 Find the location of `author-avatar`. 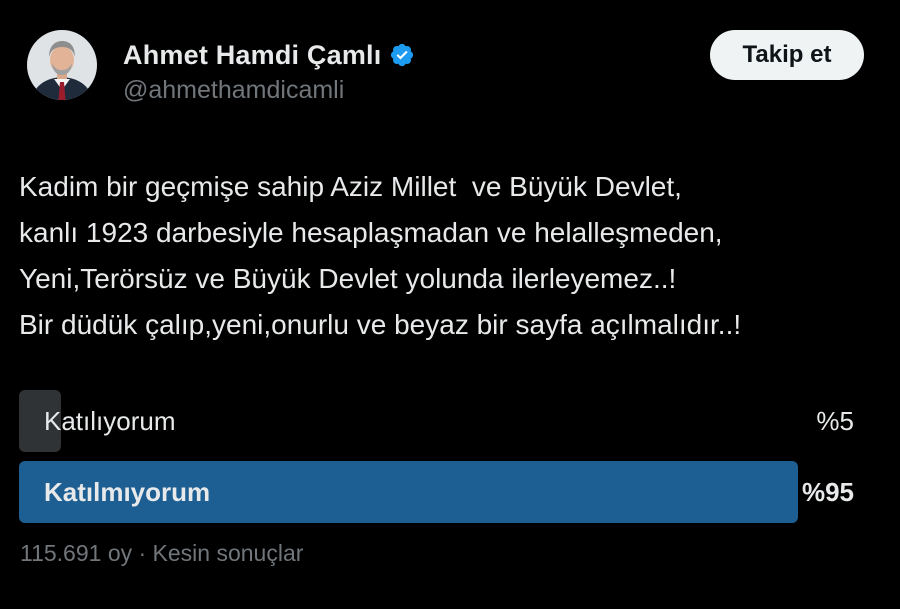

author-avatar is located at coordinates (62, 65).